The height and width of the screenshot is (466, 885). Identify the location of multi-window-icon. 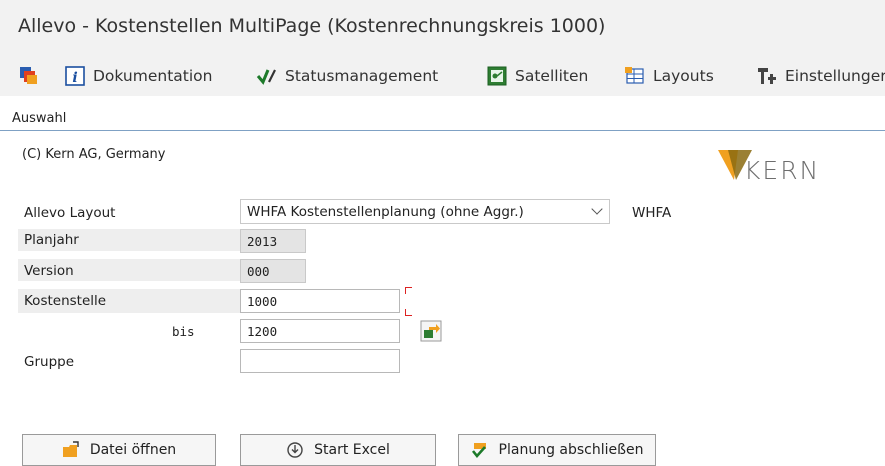
(29, 76).